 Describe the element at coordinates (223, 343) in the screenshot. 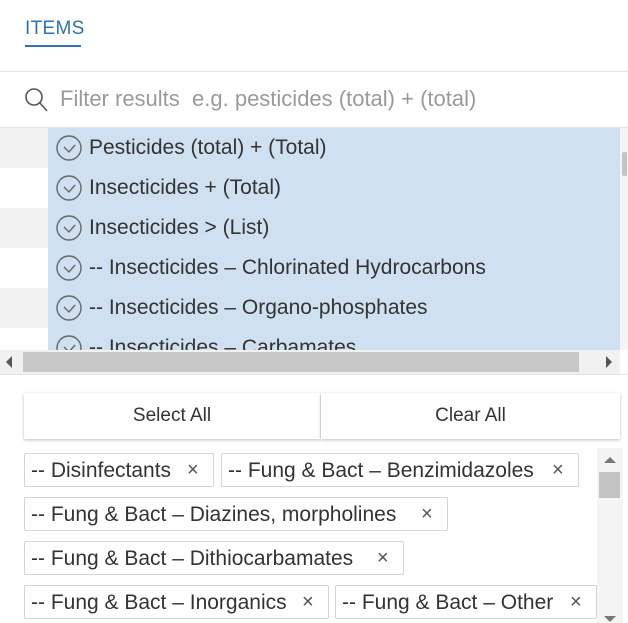

I see `list-item-label: -- Insecticides – Carbamates` at that location.